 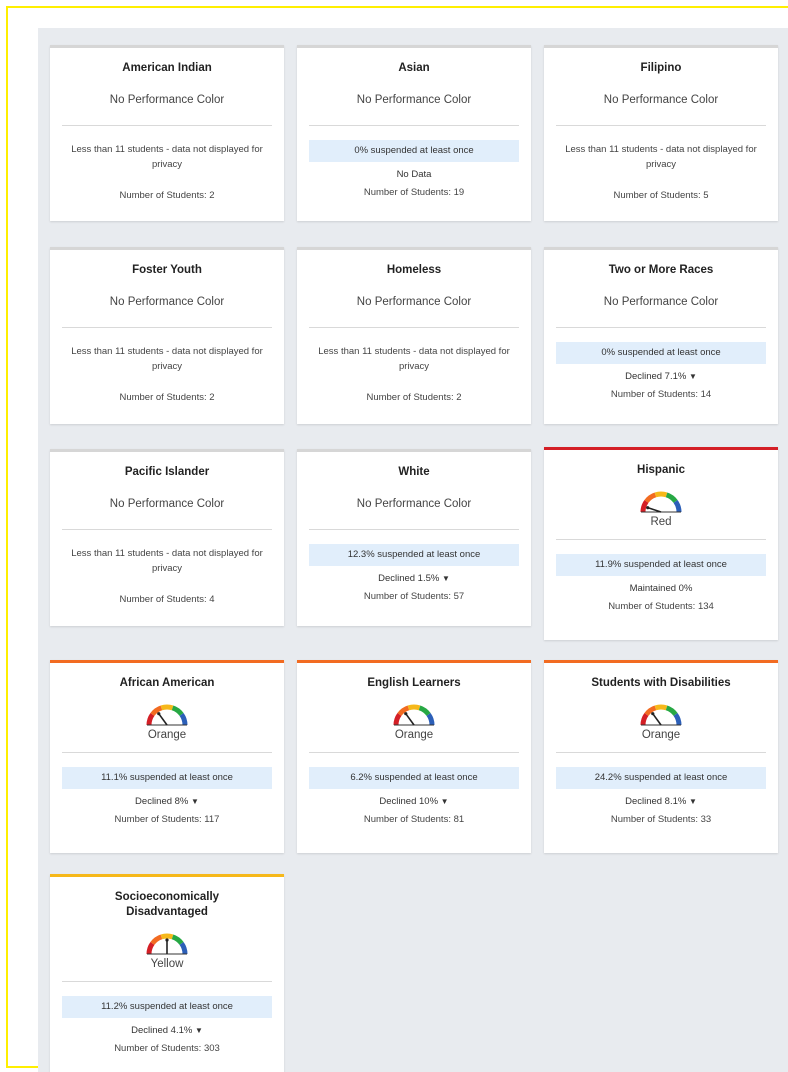 What do you see at coordinates (414, 174) in the screenshot?
I see `change-status: No Data` at bounding box center [414, 174].